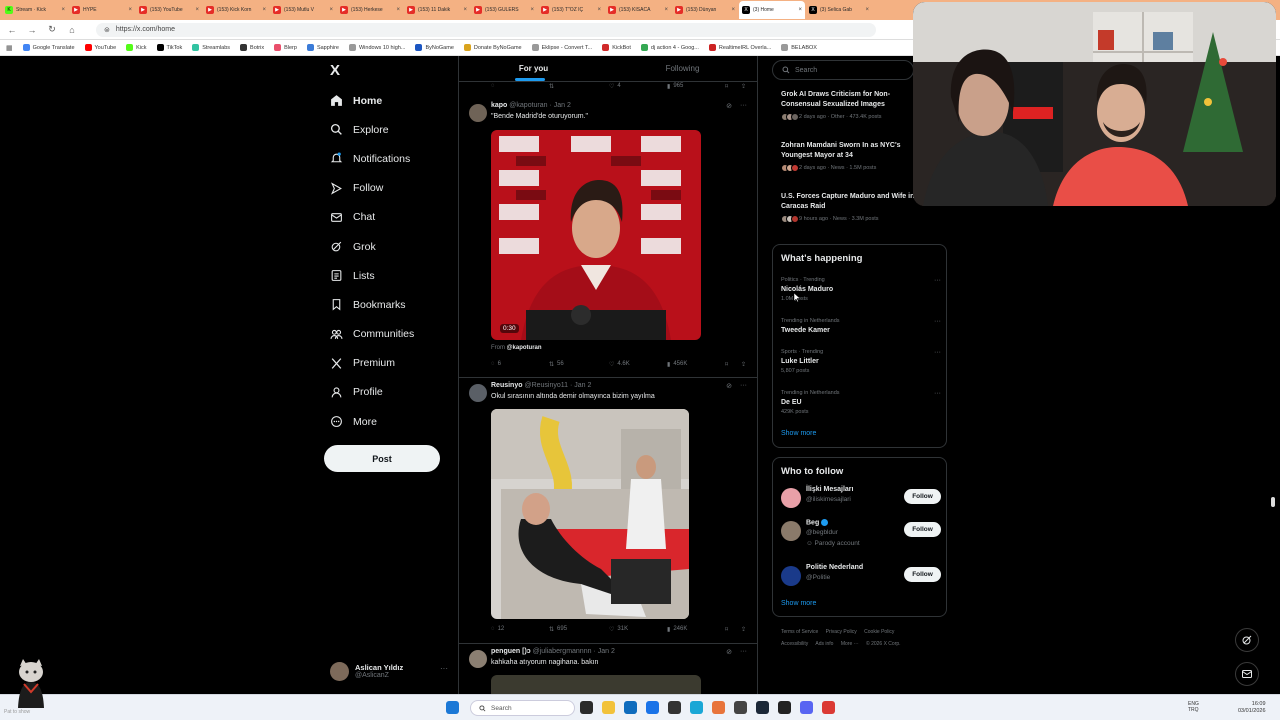 This screenshot has width=1280, height=720. I want to click on obs-icon, so click(674, 707).